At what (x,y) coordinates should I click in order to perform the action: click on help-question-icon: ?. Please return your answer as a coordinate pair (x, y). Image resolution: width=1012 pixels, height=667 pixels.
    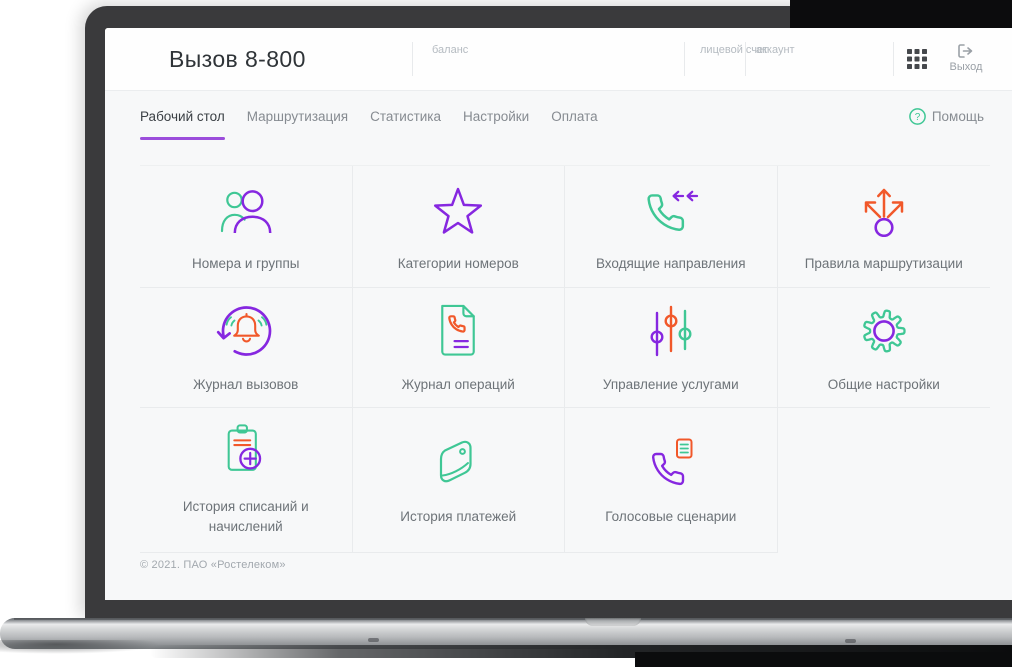
    Looking at the image, I should click on (917, 116).